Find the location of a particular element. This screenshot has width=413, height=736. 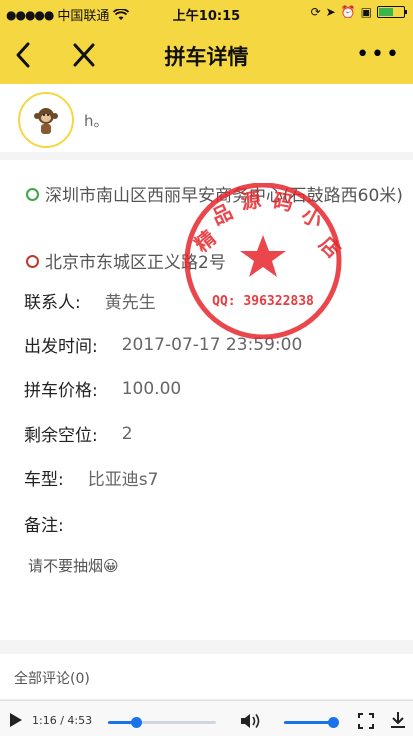

origin-dot-icon is located at coordinates (32, 194).